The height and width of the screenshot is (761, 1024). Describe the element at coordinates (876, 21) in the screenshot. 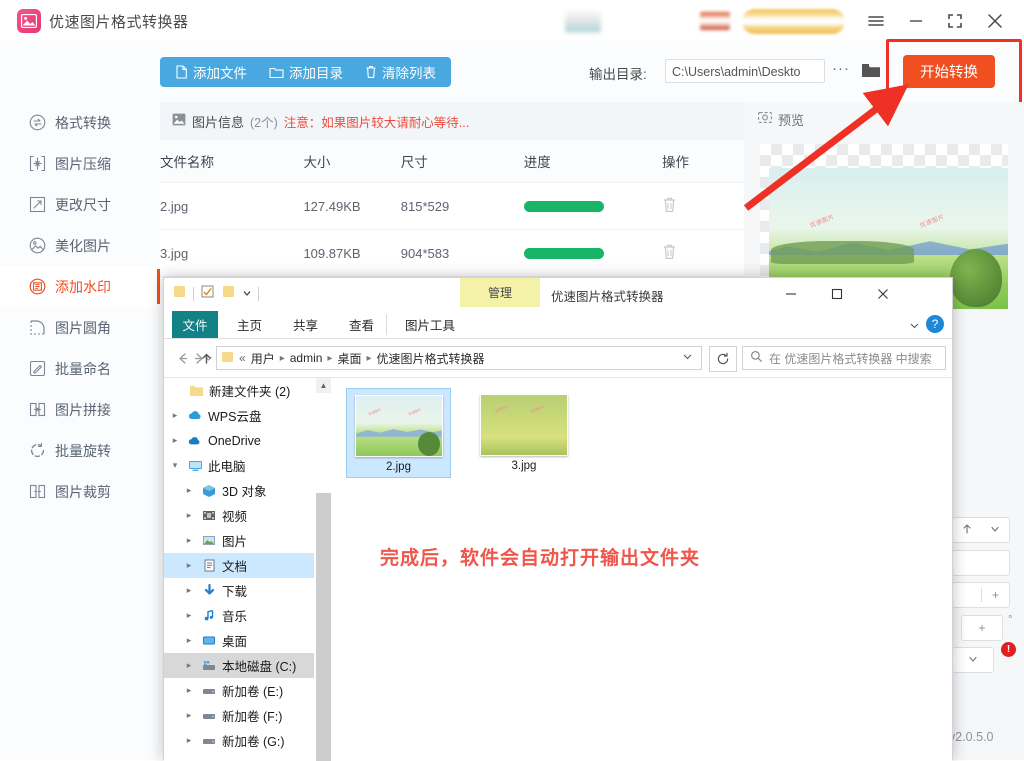

I see `hamburger-menu-icon` at that location.